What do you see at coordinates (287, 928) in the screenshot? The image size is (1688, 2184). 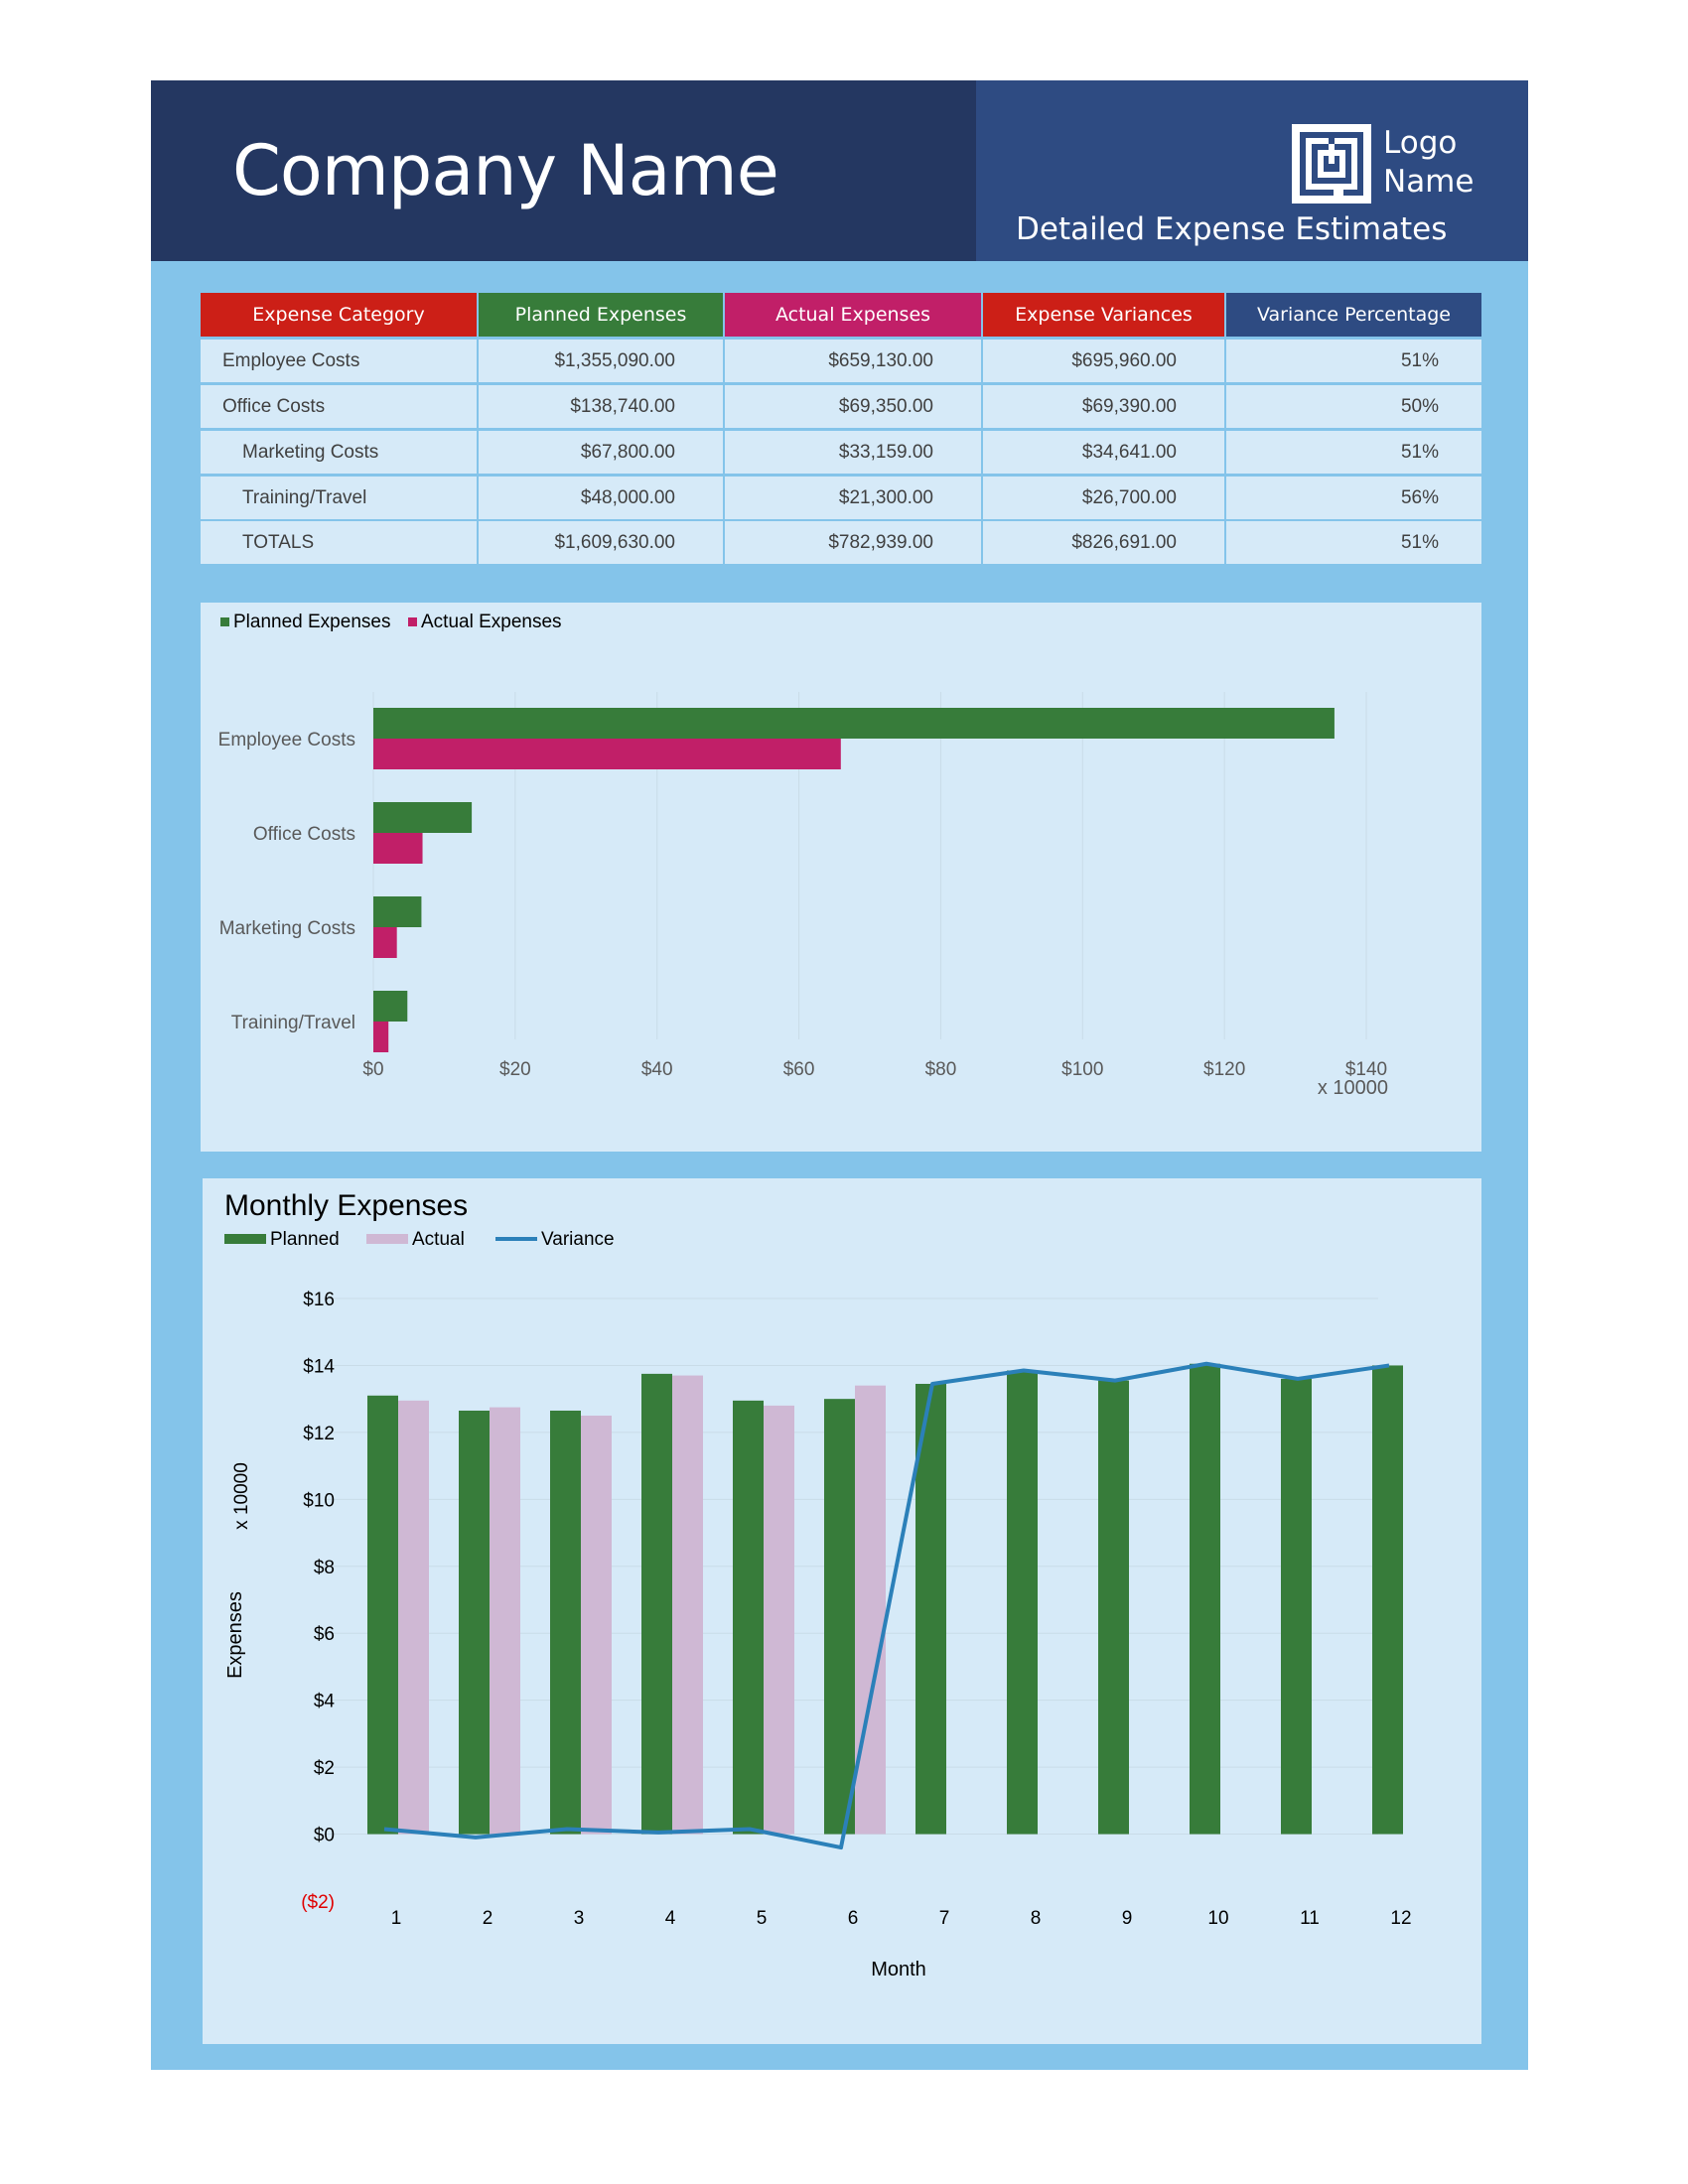 I see `category-label: Marketing Costs` at bounding box center [287, 928].